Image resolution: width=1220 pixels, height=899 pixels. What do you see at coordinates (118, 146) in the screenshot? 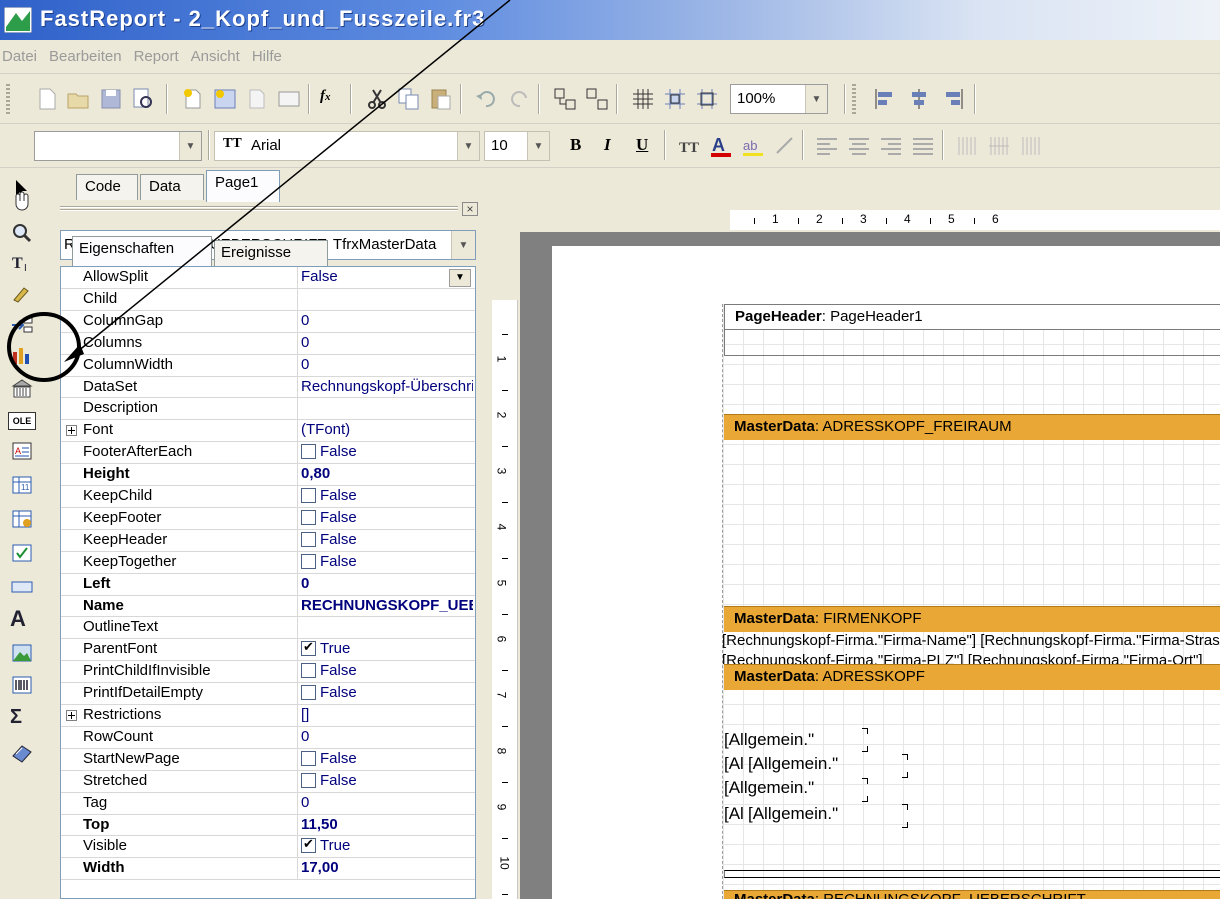
I see `style-combo: ▼` at bounding box center [118, 146].